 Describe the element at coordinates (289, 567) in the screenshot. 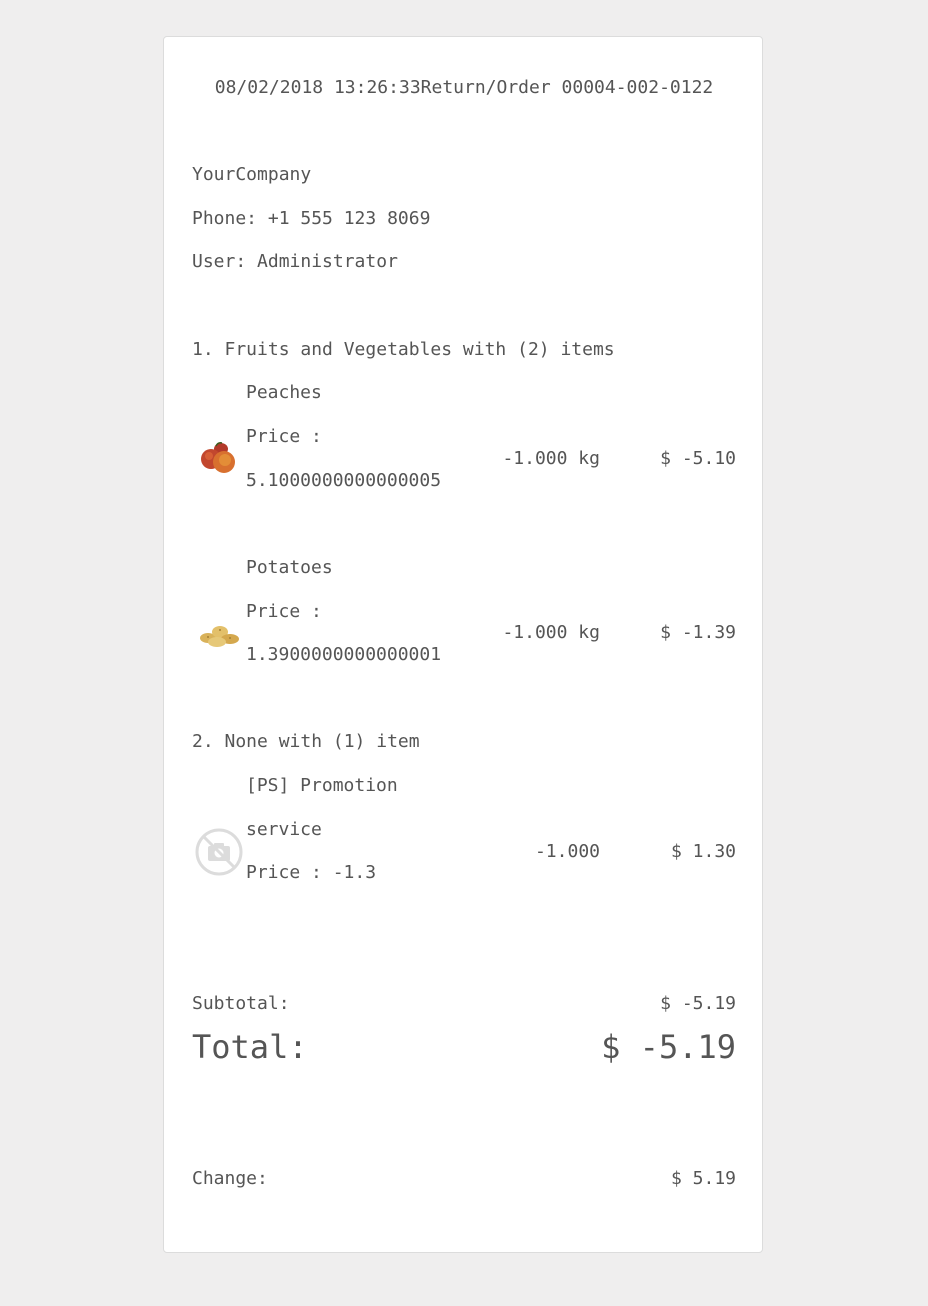

I see `item-name: Potatoes` at that location.